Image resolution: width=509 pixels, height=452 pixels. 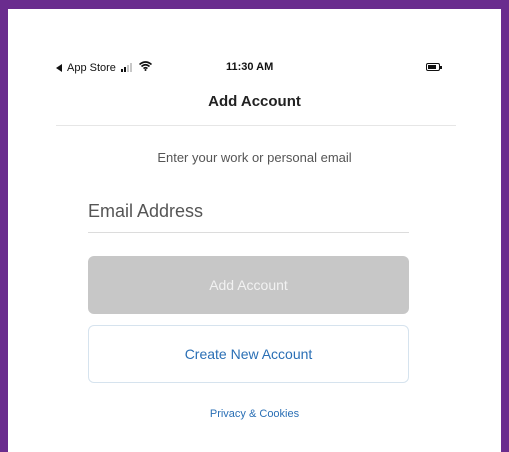 I want to click on privacy-cookies-link: Privacy & Cookies, so click(x=254, y=414).